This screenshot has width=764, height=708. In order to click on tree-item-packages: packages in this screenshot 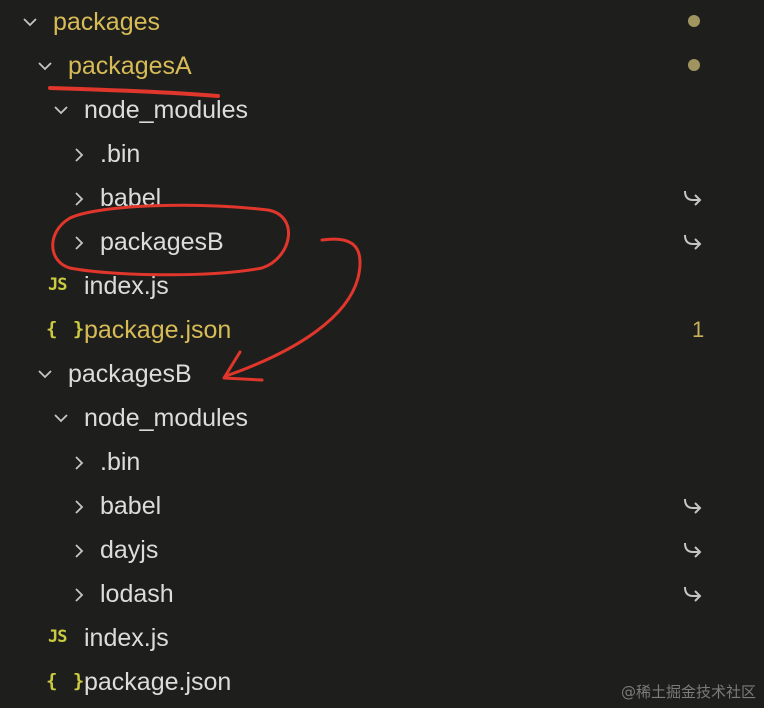, I will do `click(382, 22)`.